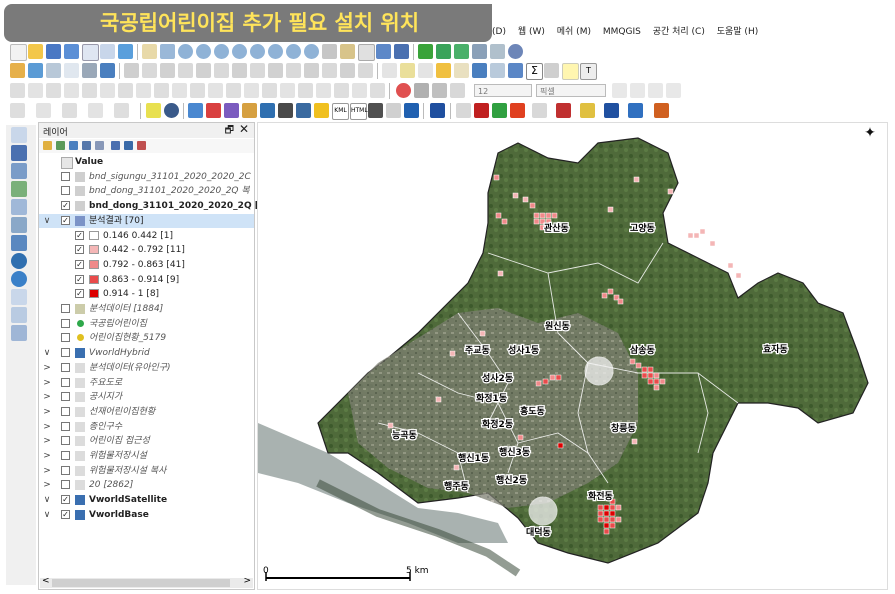 This screenshot has width=895, height=594. I want to click on search-tool-icon, so click(661, 110).